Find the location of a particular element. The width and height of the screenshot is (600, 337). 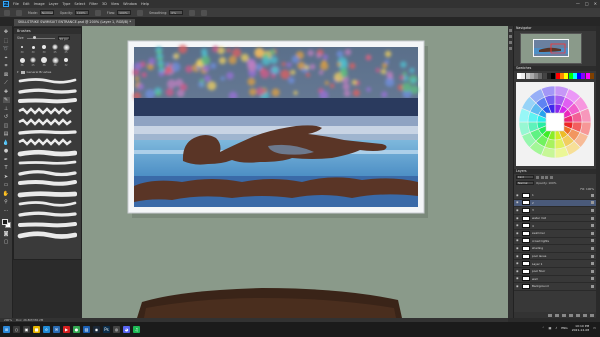

rectangle-tool-icon: ▭ is located at coordinates (6, 185).